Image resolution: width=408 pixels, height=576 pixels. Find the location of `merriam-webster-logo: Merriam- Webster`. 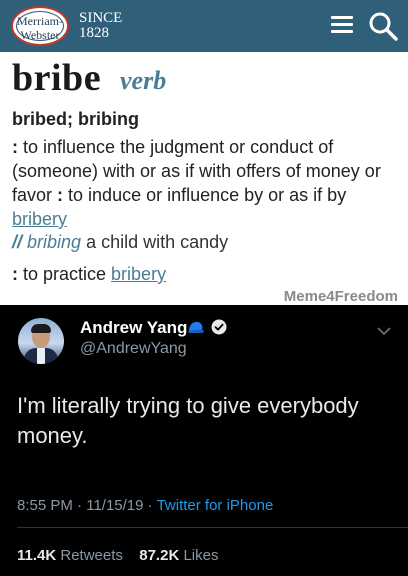

merriam-webster-logo: Merriam- Webster is located at coordinates (40, 26).